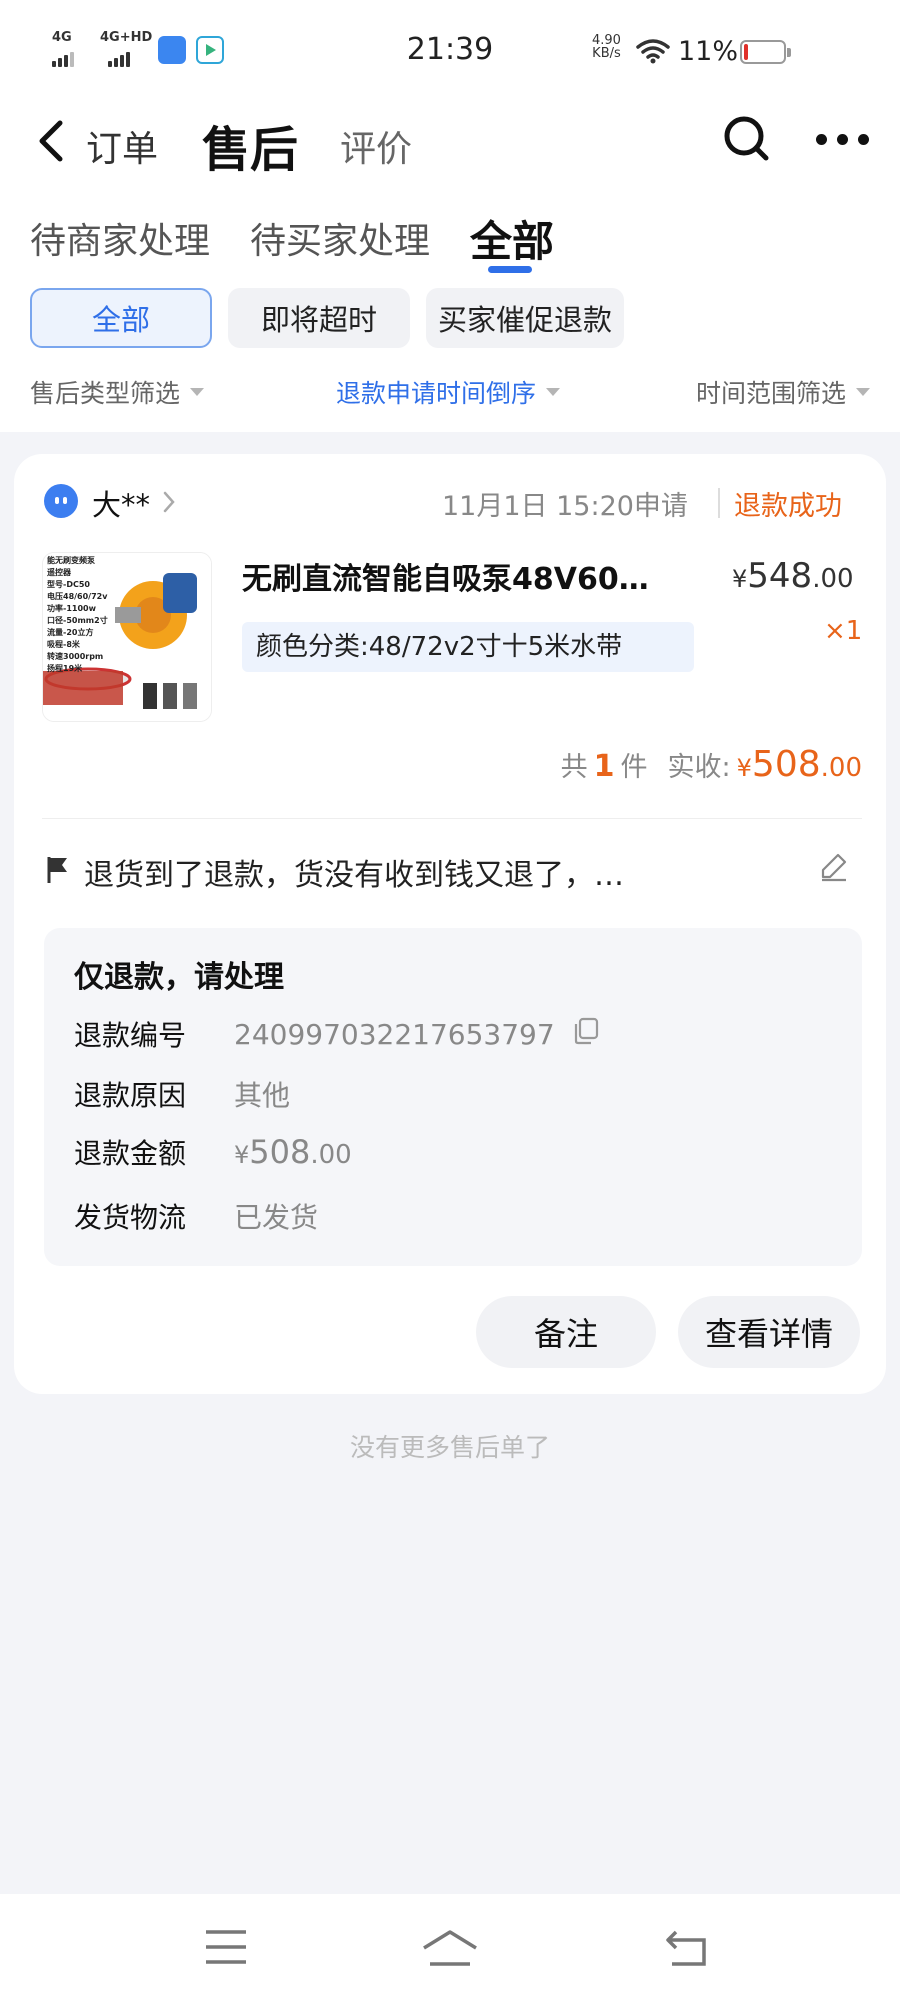 This screenshot has width=900, height=2000. I want to click on chip-all: 全部, so click(121, 318).